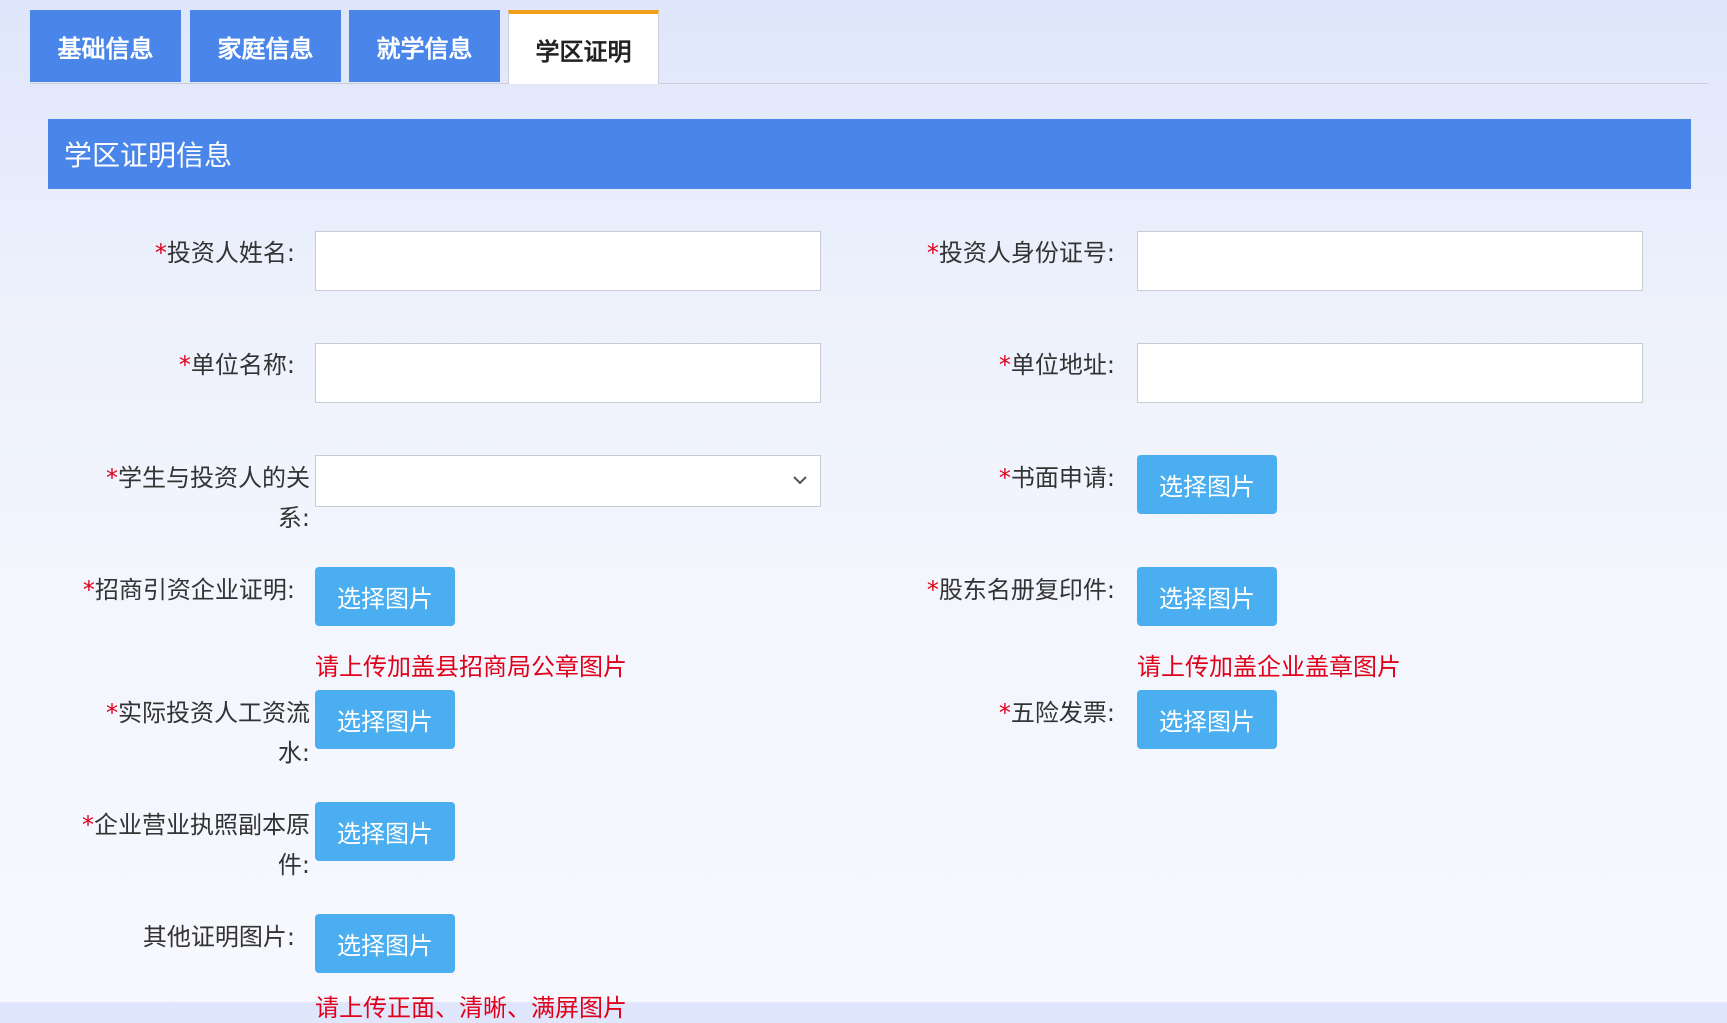  What do you see at coordinates (1390, 373) in the screenshot?
I see `company-address-input` at bounding box center [1390, 373].